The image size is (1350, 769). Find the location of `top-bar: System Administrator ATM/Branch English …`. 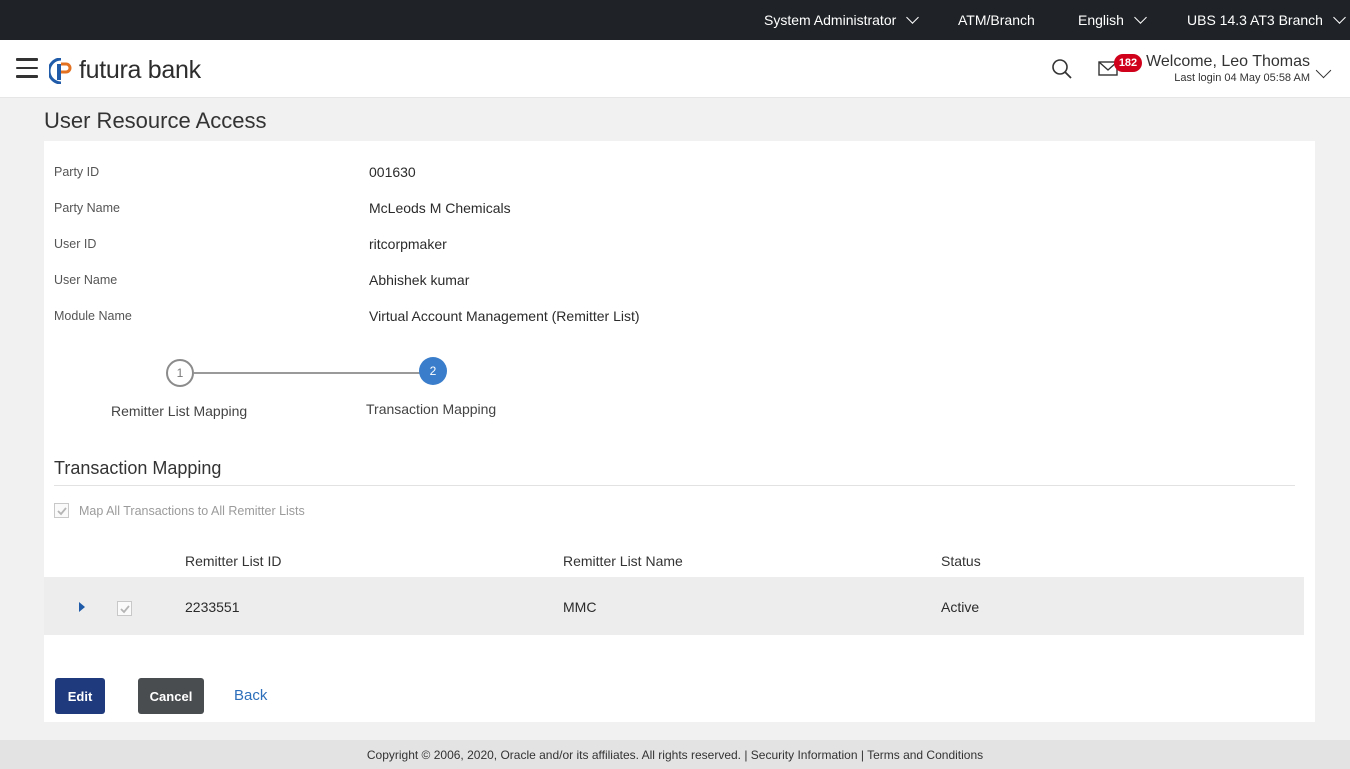

top-bar: System Administrator ATM/Branch English … is located at coordinates (675, 20).